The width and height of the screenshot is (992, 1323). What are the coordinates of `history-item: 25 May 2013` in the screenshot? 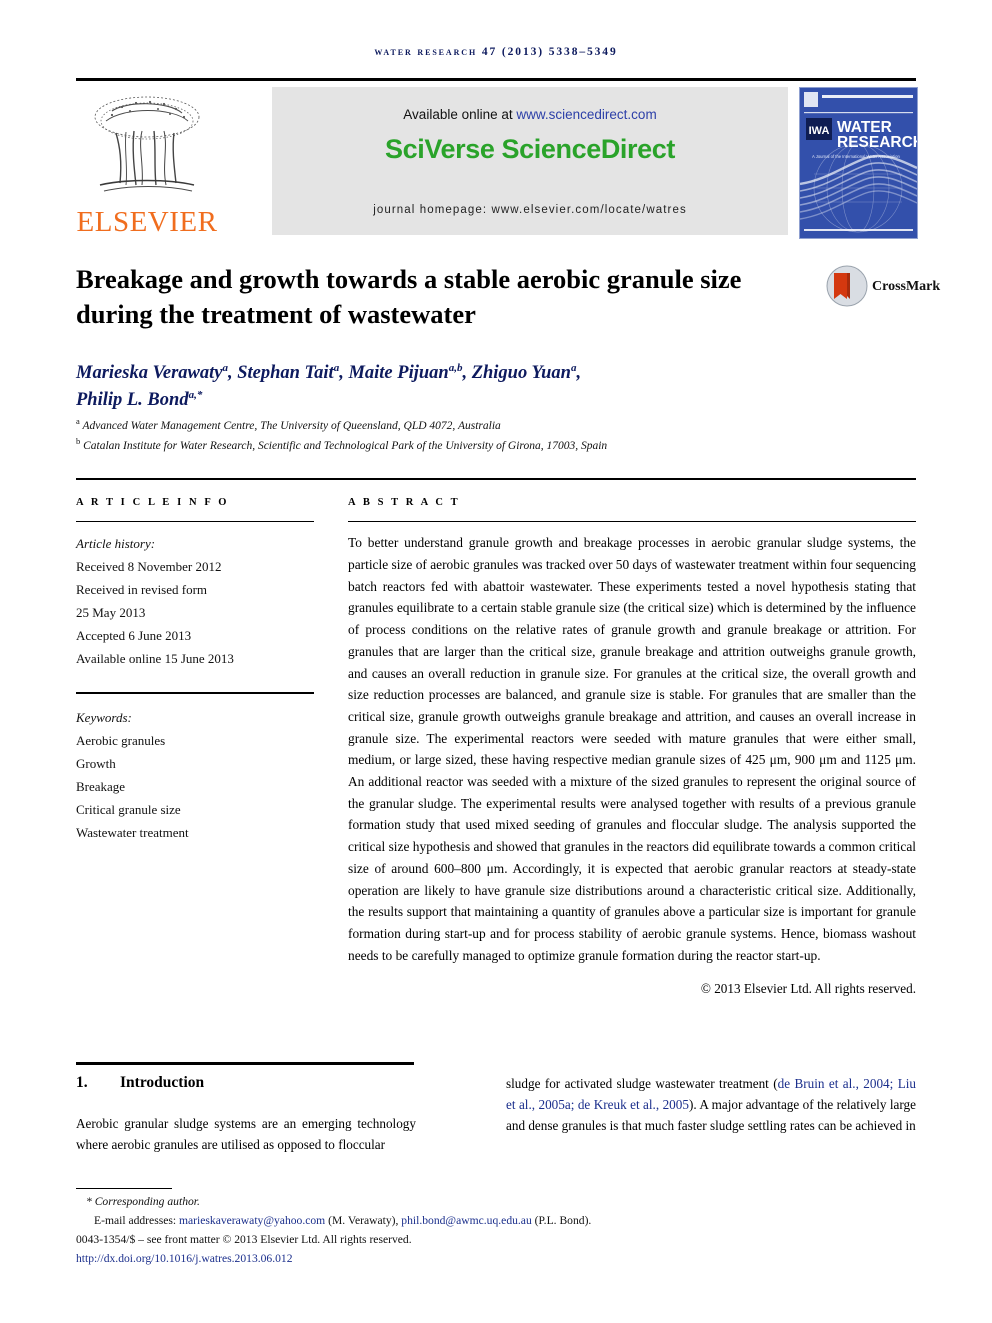 It's located at (111, 613).